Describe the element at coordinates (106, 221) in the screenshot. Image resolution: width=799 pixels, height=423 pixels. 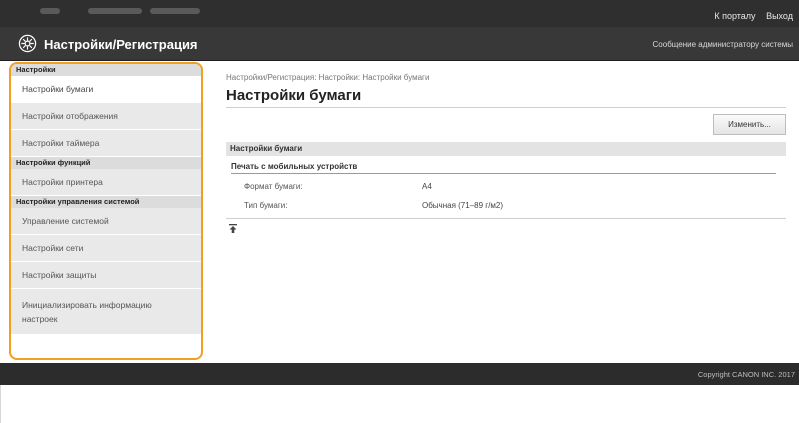
I see `sidebar-item-system-management: Управление системой` at that location.